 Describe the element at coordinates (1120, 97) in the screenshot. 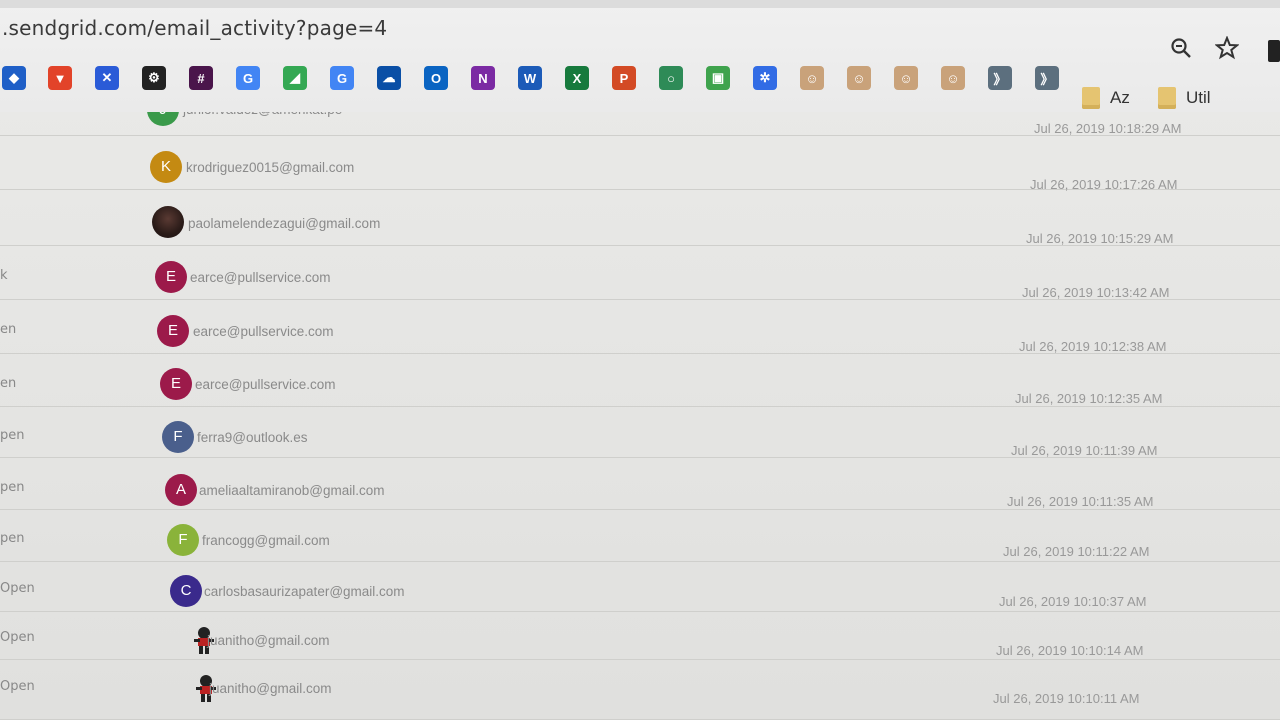

I see `folder-label: Az` at that location.